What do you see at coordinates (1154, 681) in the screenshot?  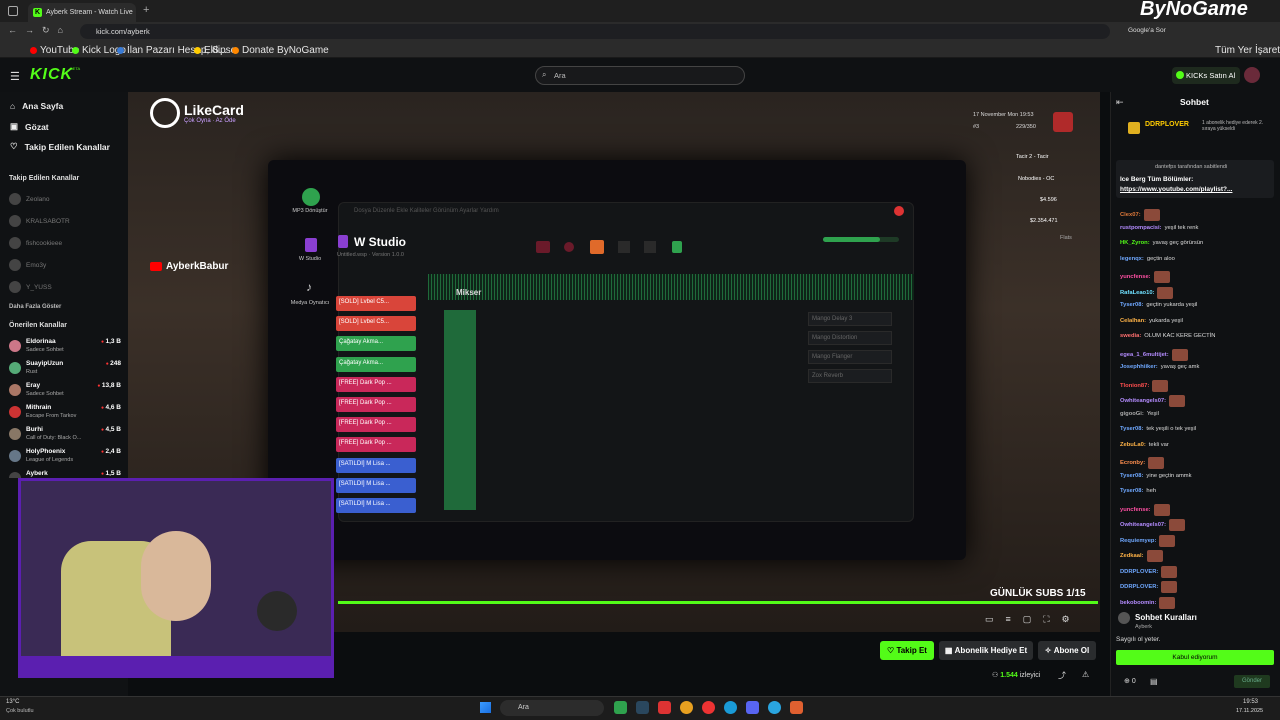 I see `emote-menu-icon: ▤` at bounding box center [1154, 681].